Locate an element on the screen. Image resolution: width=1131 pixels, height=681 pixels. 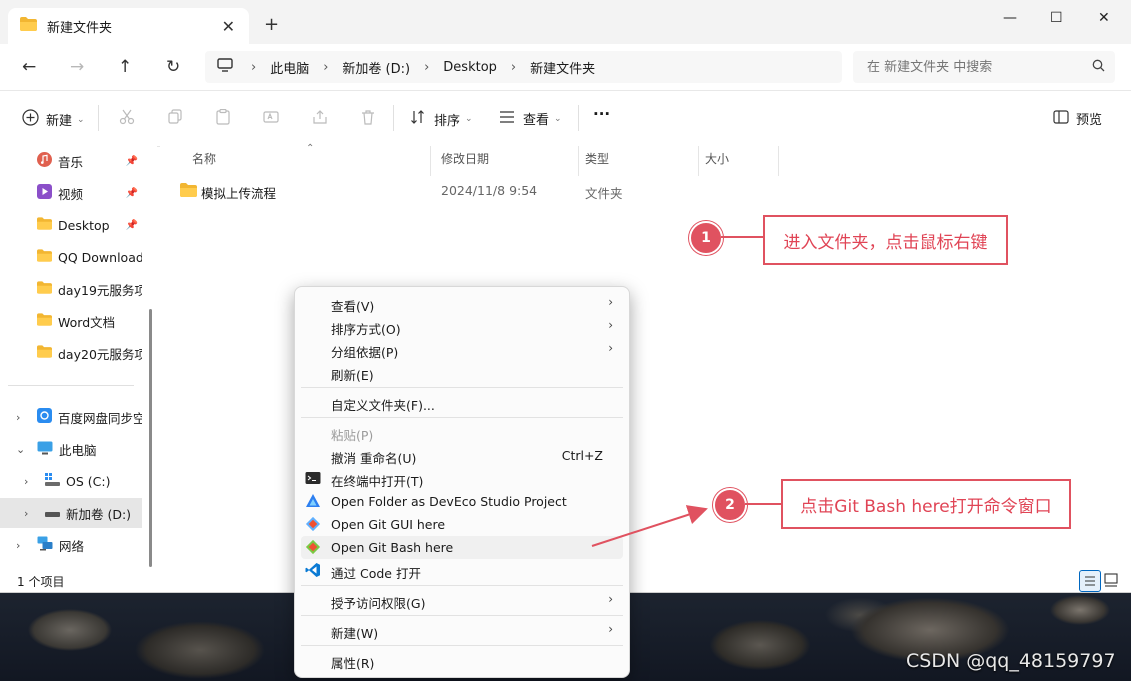
column-header-modified: 修改日期 is located at coordinates (465, 158).